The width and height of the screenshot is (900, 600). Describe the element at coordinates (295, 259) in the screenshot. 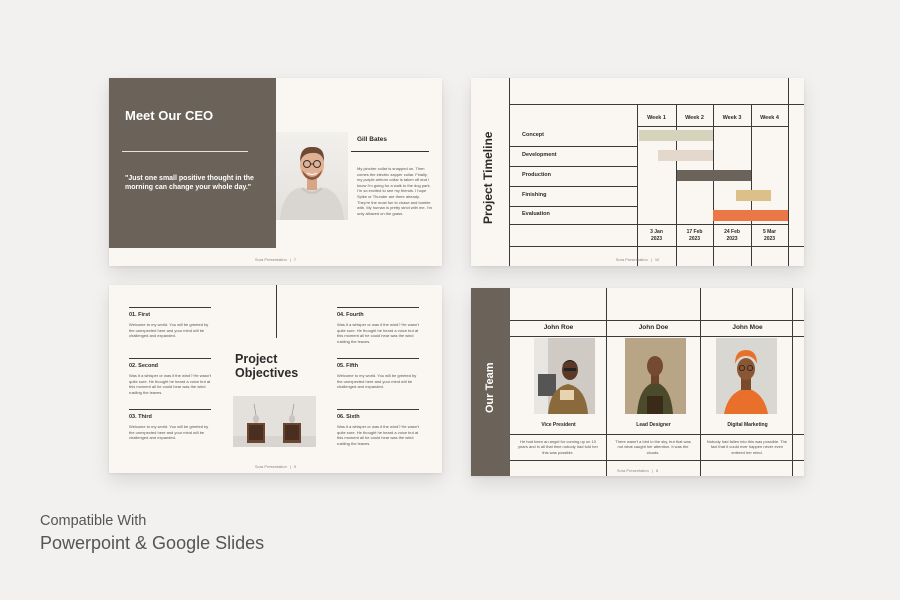

I see `page-number: 7` at that location.